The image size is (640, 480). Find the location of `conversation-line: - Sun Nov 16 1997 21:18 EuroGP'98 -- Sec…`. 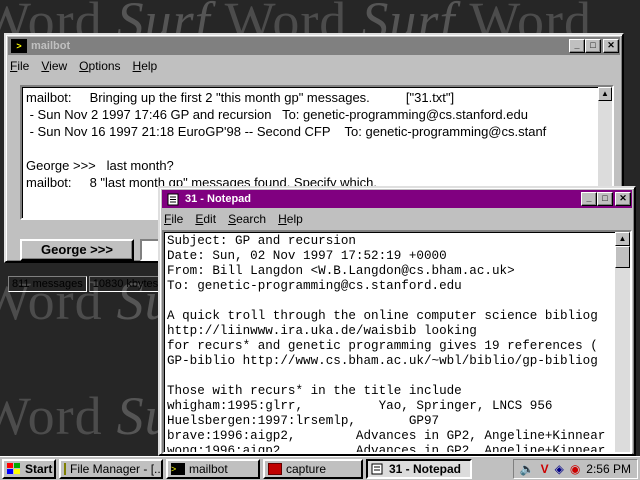

conversation-line: - Sun Nov 16 1997 21:18 EuroGP'98 -- Sec… is located at coordinates (286, 131).